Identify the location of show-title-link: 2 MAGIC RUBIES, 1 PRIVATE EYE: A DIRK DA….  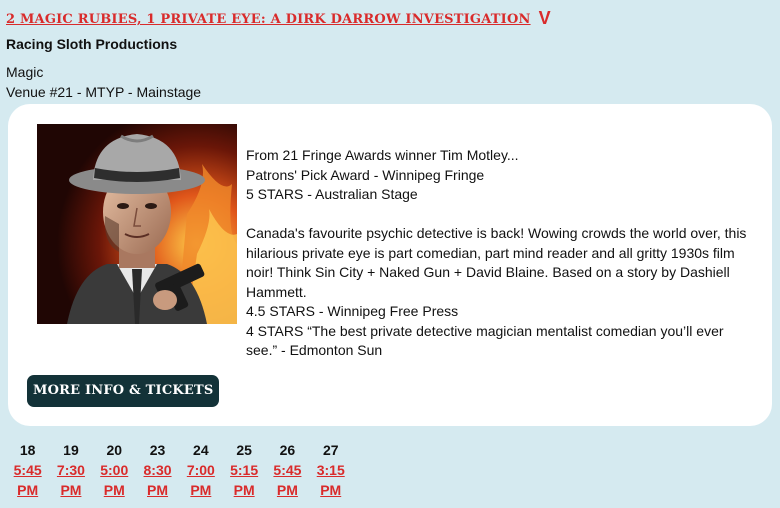
(268, 19).